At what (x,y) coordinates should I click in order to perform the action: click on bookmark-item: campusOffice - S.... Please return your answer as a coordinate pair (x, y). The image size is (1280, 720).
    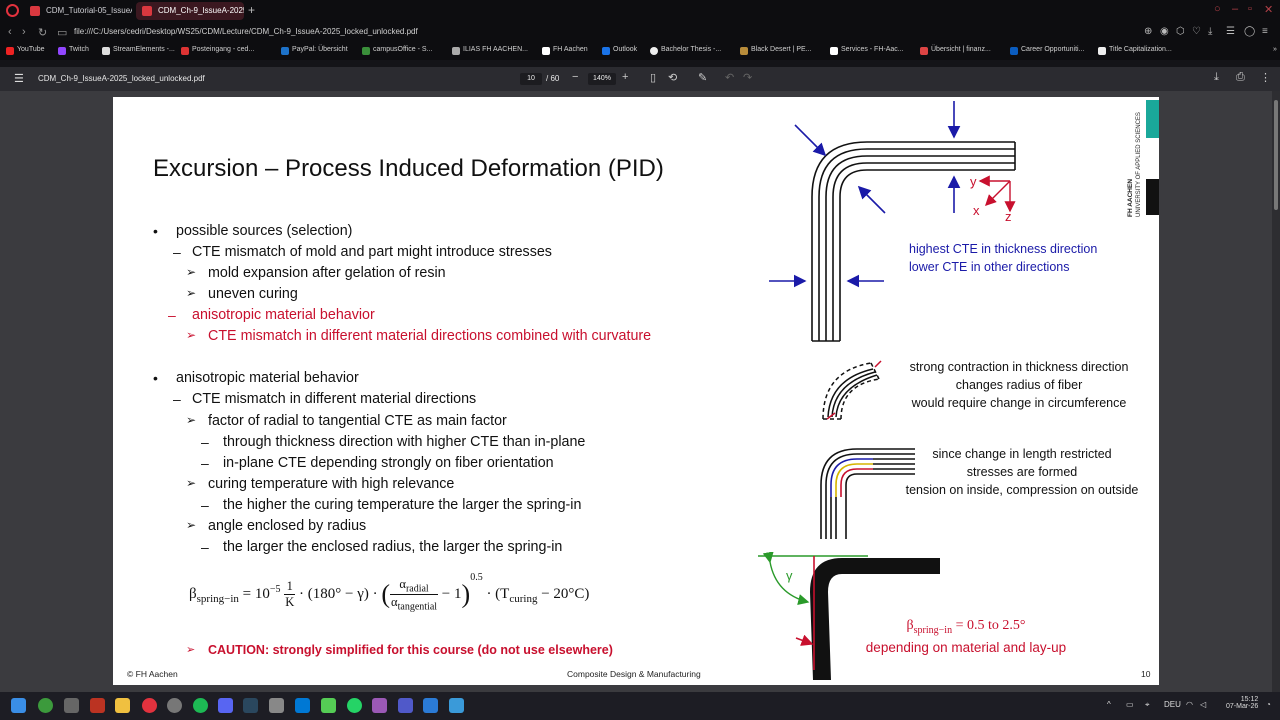
    Looking at the image, I should click on (397, 50).